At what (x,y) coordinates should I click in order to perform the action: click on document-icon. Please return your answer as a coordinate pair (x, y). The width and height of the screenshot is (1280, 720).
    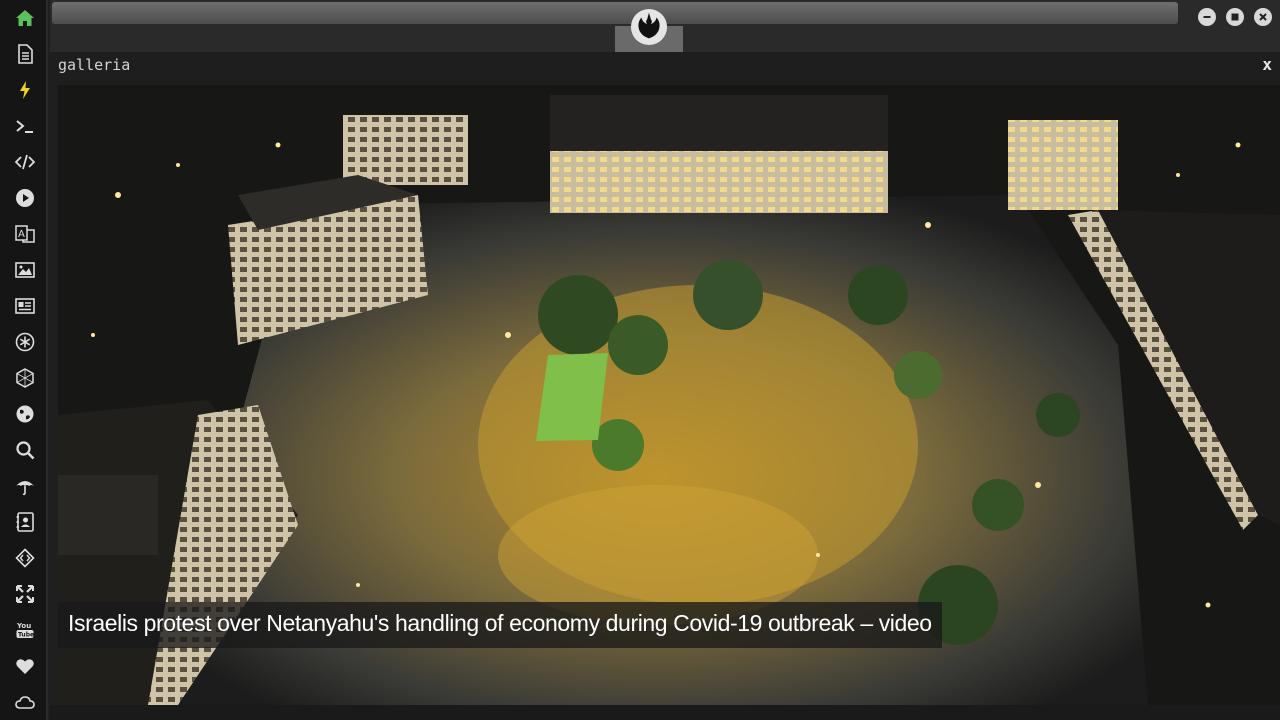
    Looking at the image, I should click on (25, 54).